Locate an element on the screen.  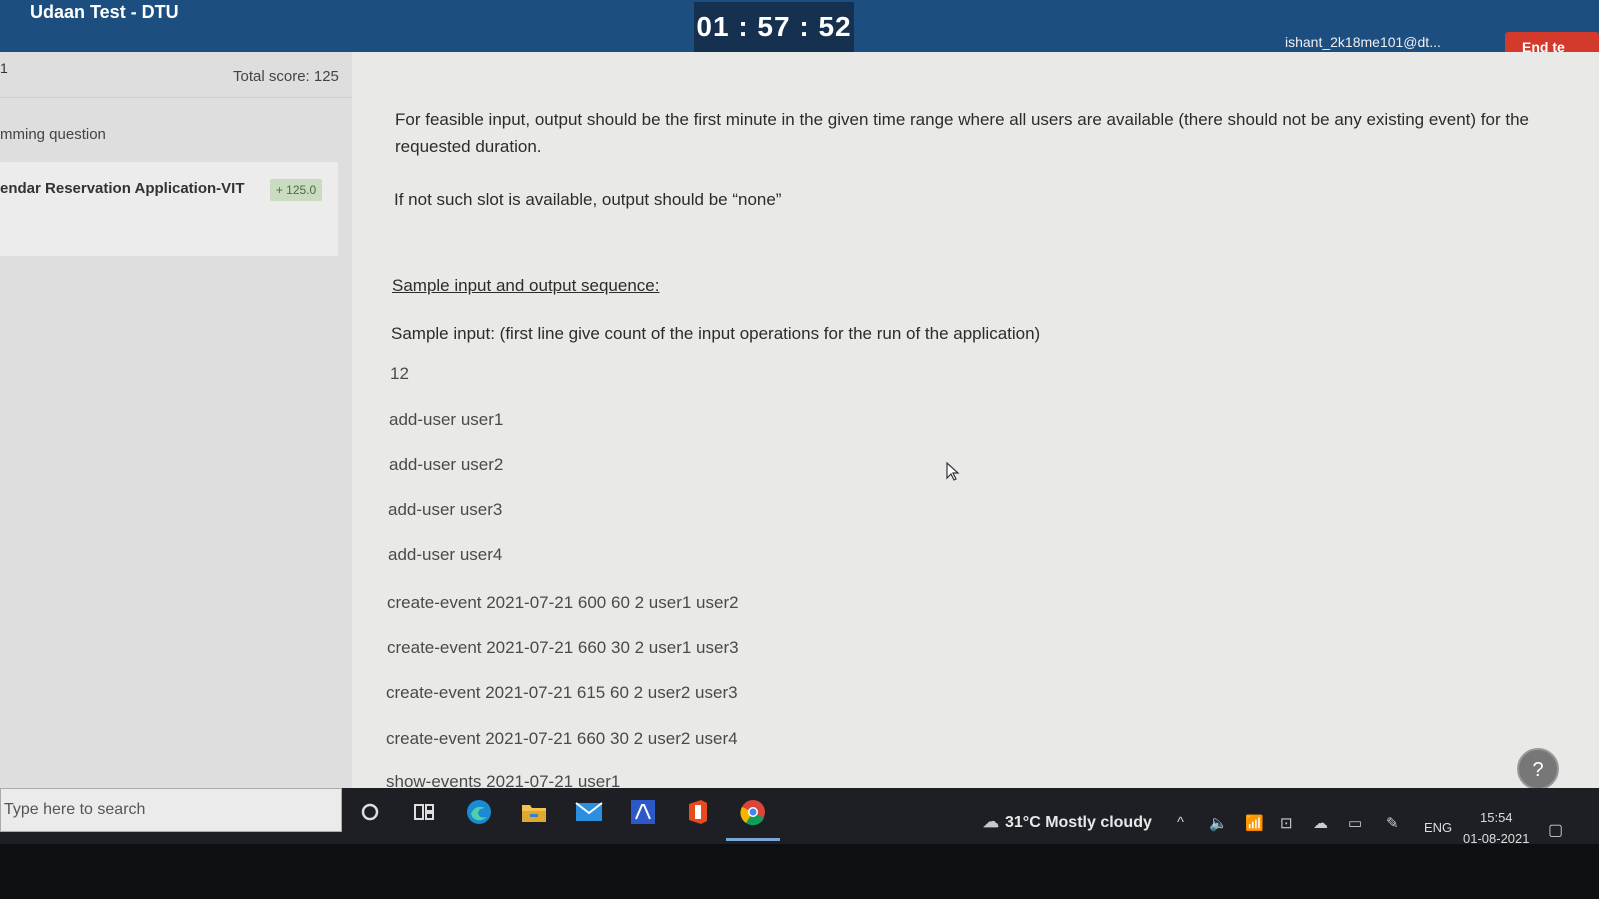
office-icon is located at coordinates (698, 812).